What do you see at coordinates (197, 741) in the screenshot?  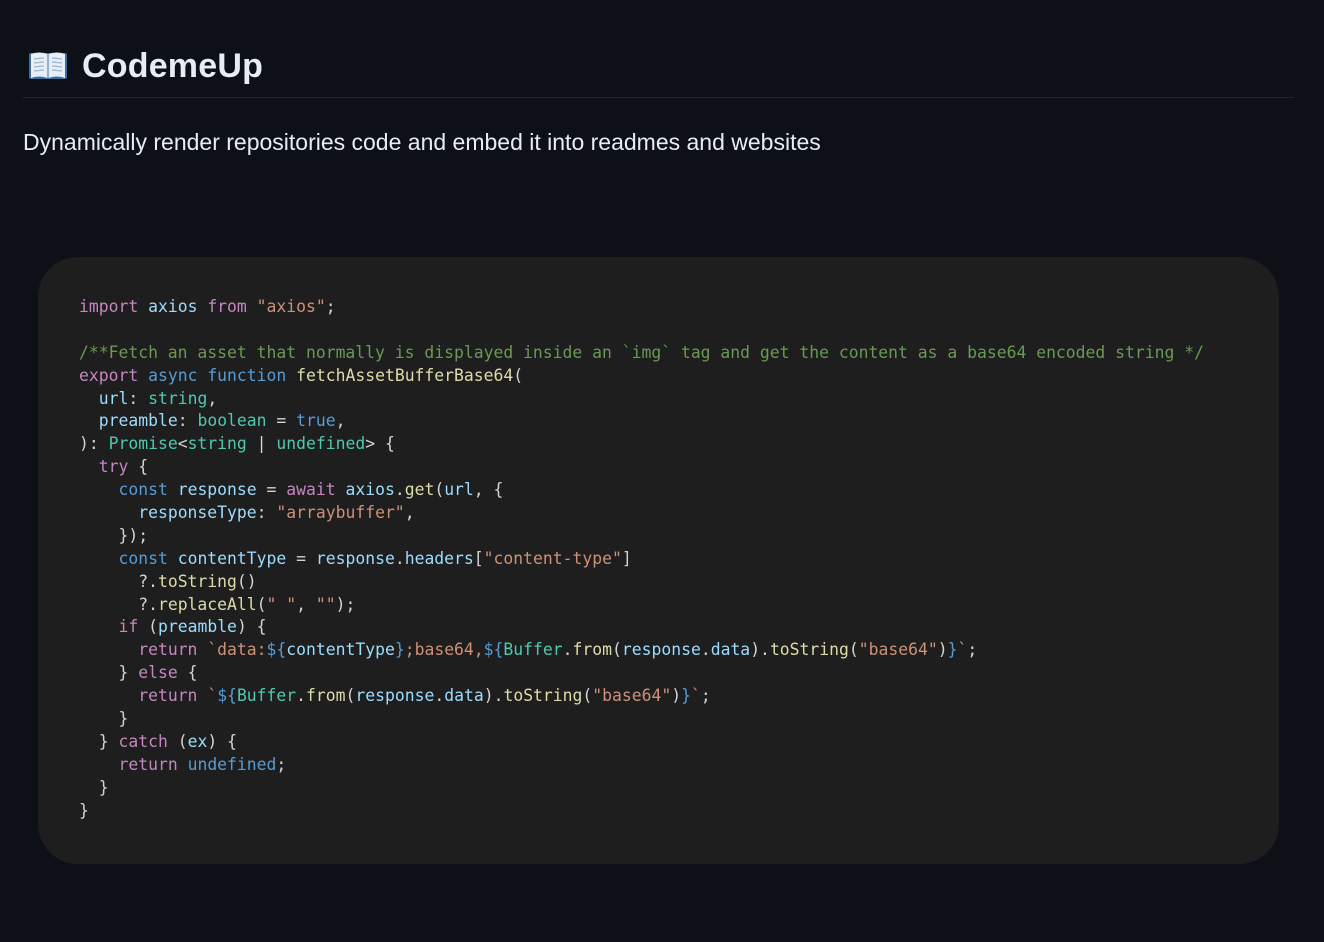 I see `code-token: ex` at bounding box center [197, 741].